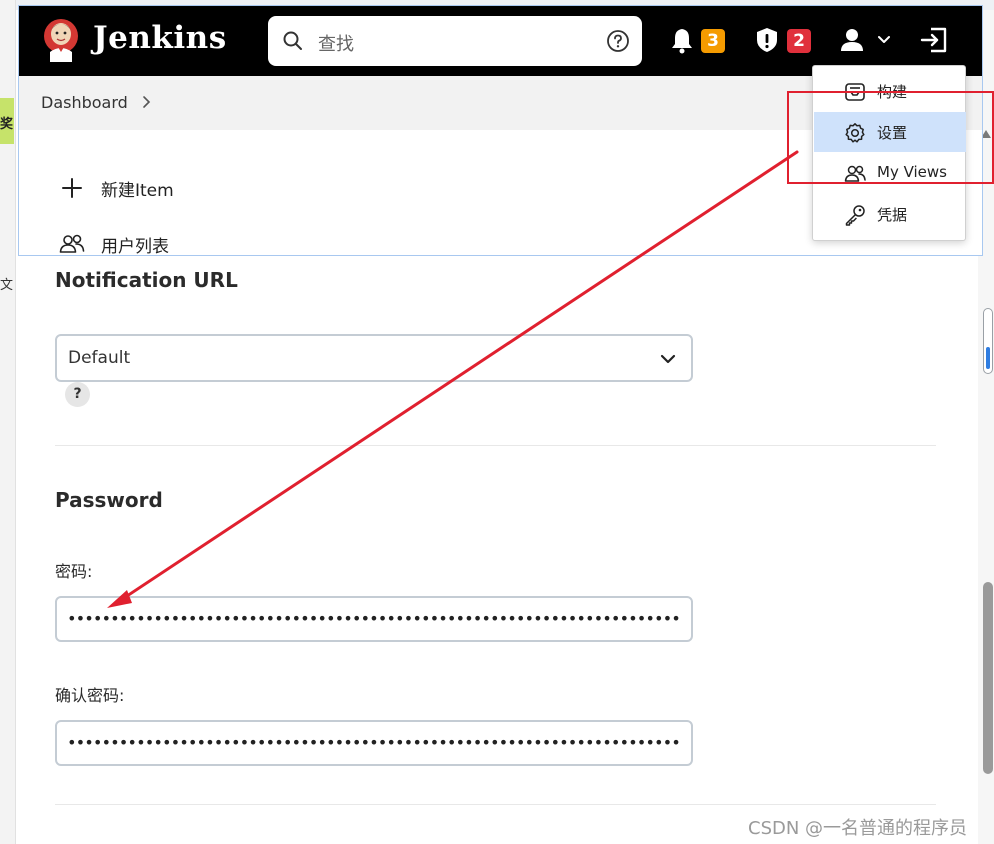 This screenshot has width=994, height=844. Describe the element at coordinates (160, 38) in the screenshot. I see `app-title: Jenkins` at that location.